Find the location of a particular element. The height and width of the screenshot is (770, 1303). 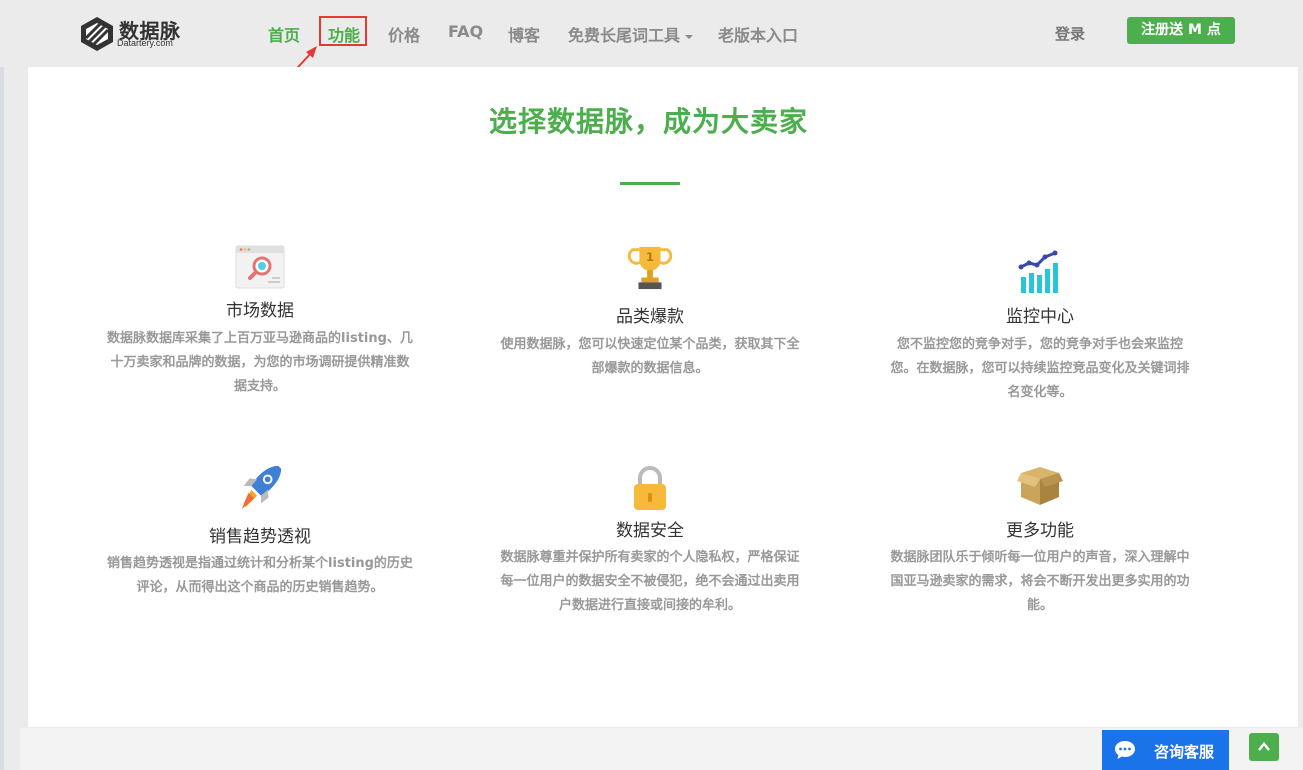

chevron-up-icon is located at coordinates (1264, 746).